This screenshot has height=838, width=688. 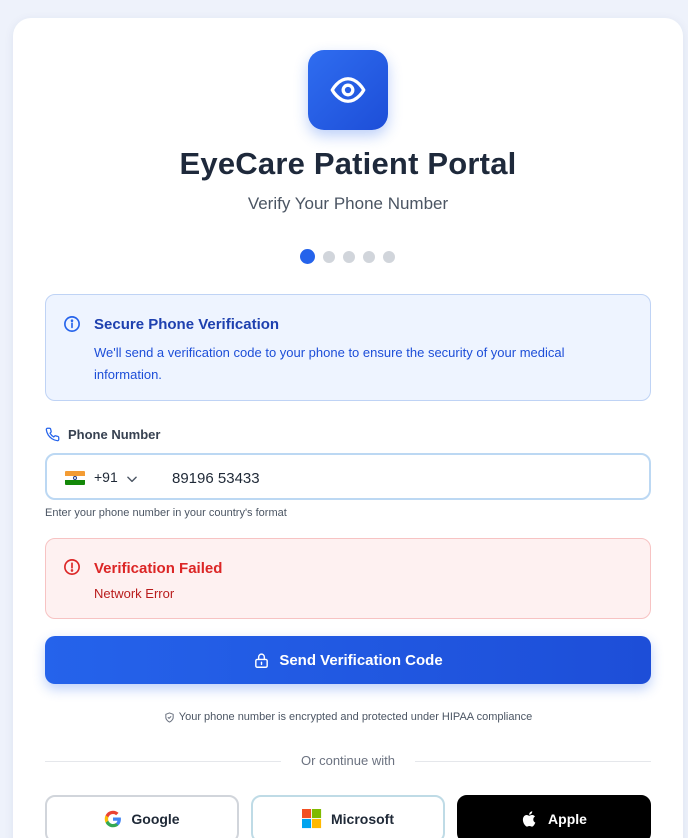 I want to click on apple-label: Apple, so click(x=567, y=819).